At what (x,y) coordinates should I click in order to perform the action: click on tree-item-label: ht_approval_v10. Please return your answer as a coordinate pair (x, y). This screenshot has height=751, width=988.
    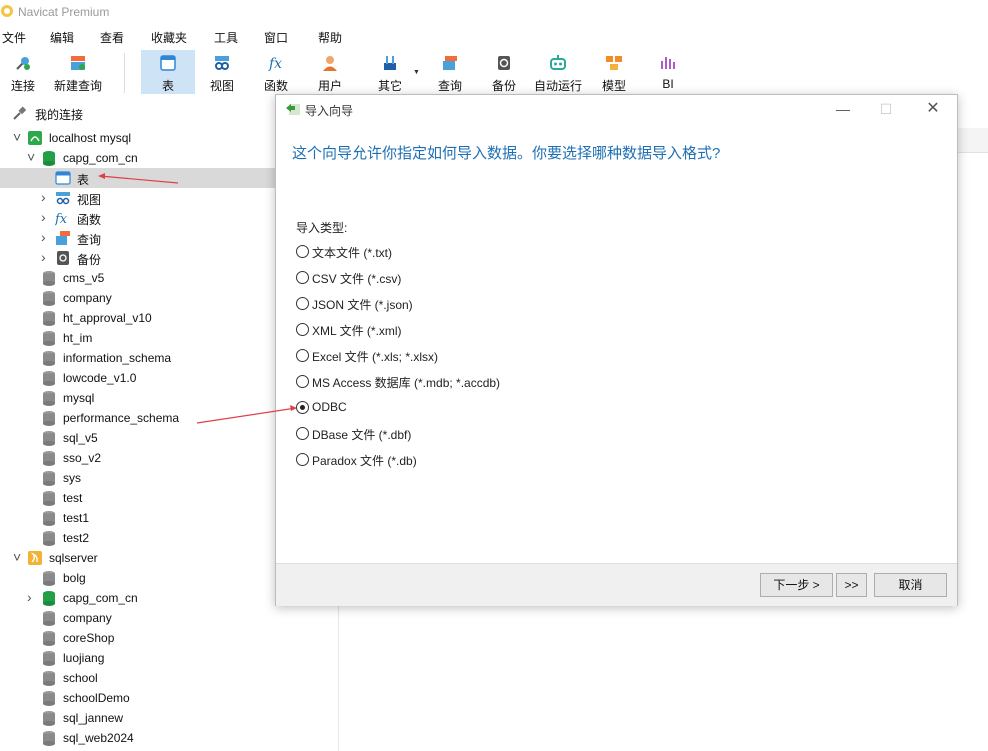
    Looking at the image, I should click on (107, 318).